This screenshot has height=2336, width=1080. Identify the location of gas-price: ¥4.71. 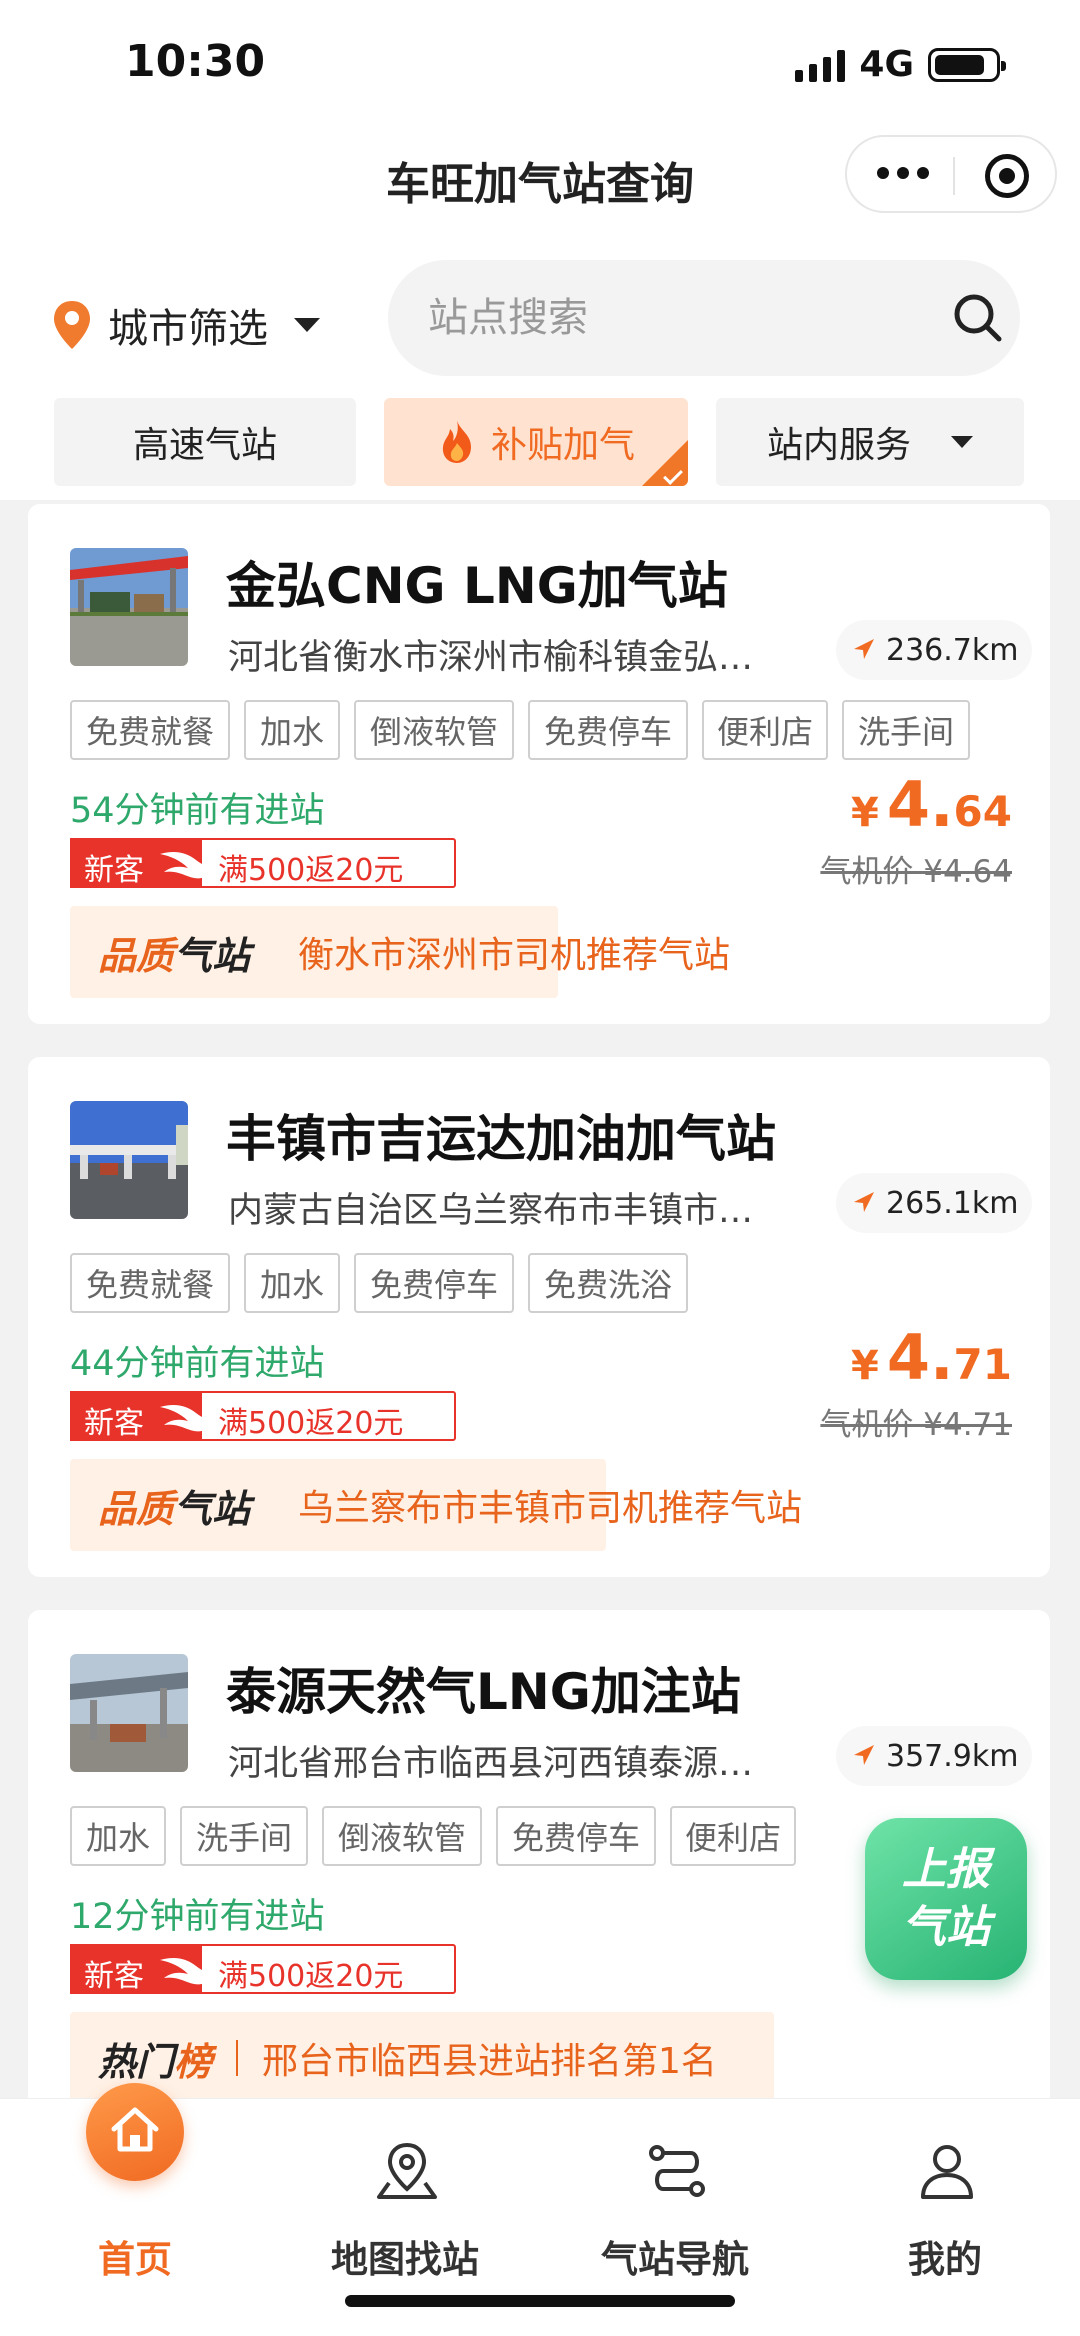
(931, 1357).